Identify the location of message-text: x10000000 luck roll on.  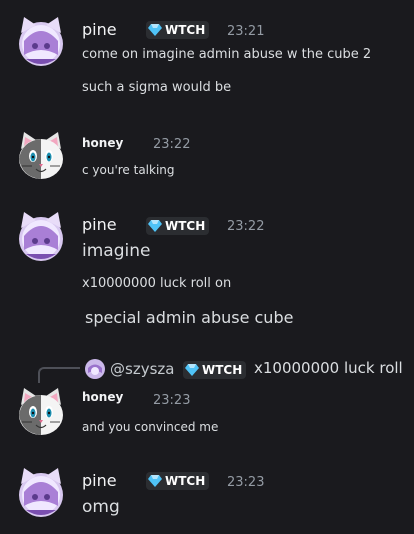
(157, 283).